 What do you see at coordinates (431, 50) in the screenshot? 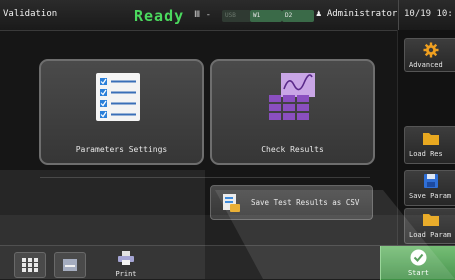
I see `gear-icon` at bounding box center [431, 50].